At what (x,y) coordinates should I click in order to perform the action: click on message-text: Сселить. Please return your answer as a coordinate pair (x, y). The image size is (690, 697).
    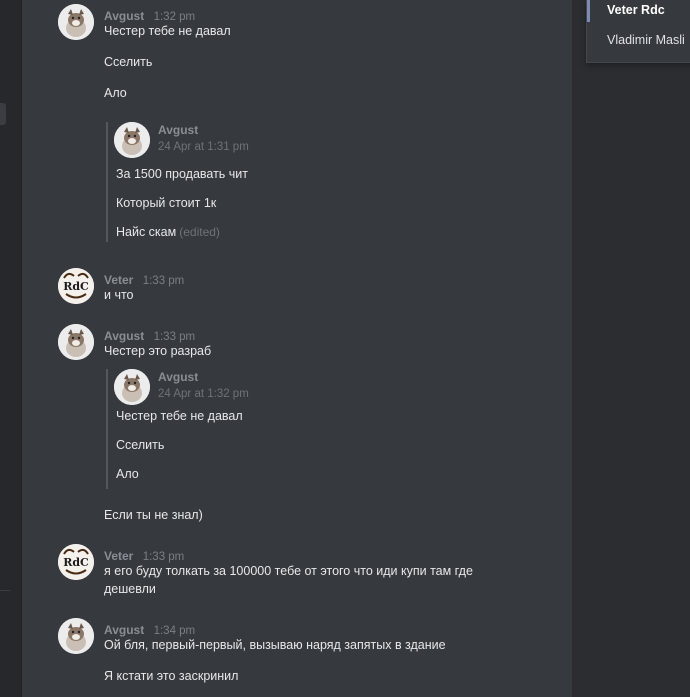
    Looking at the image, I should click on (128, 62).